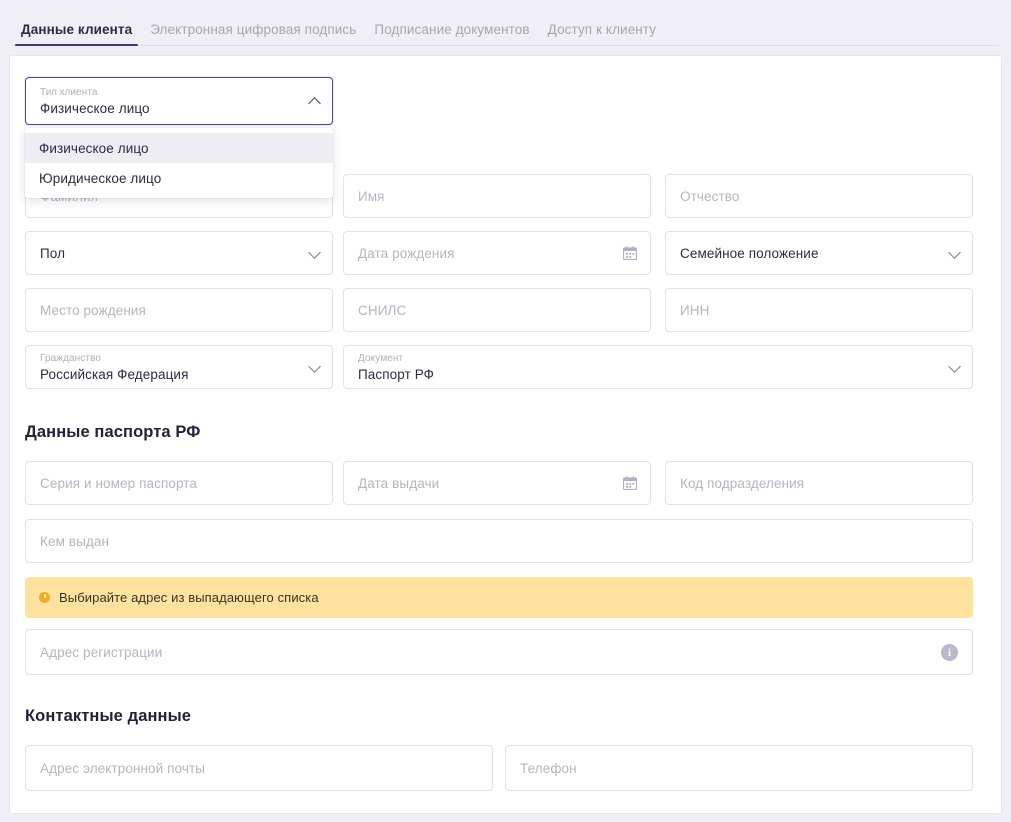 The image size is (1011, 822). Describe the element at coordinates (123, 768) in the screenshot. I see `email-placeholder: Адрес электронной почты` at that location.